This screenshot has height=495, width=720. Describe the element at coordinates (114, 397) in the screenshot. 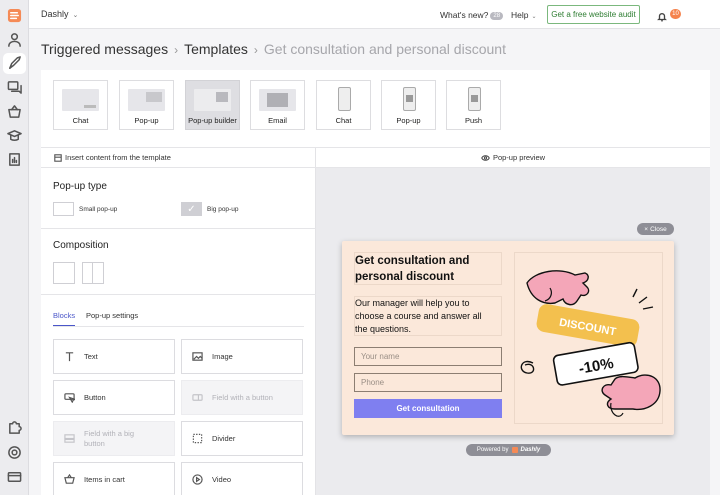

I see `block-button: Button` at that location.